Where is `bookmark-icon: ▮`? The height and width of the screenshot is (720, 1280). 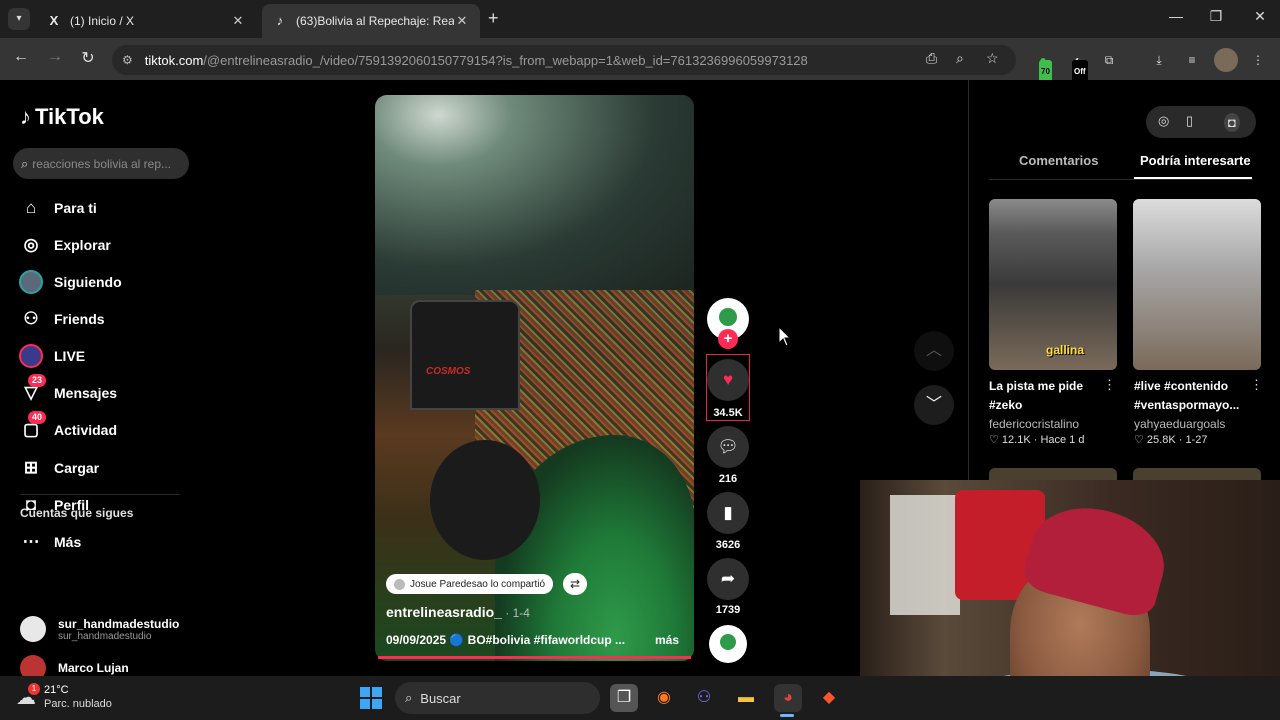 bookmark-icon: ▮ is located at coordinates (728, 512).